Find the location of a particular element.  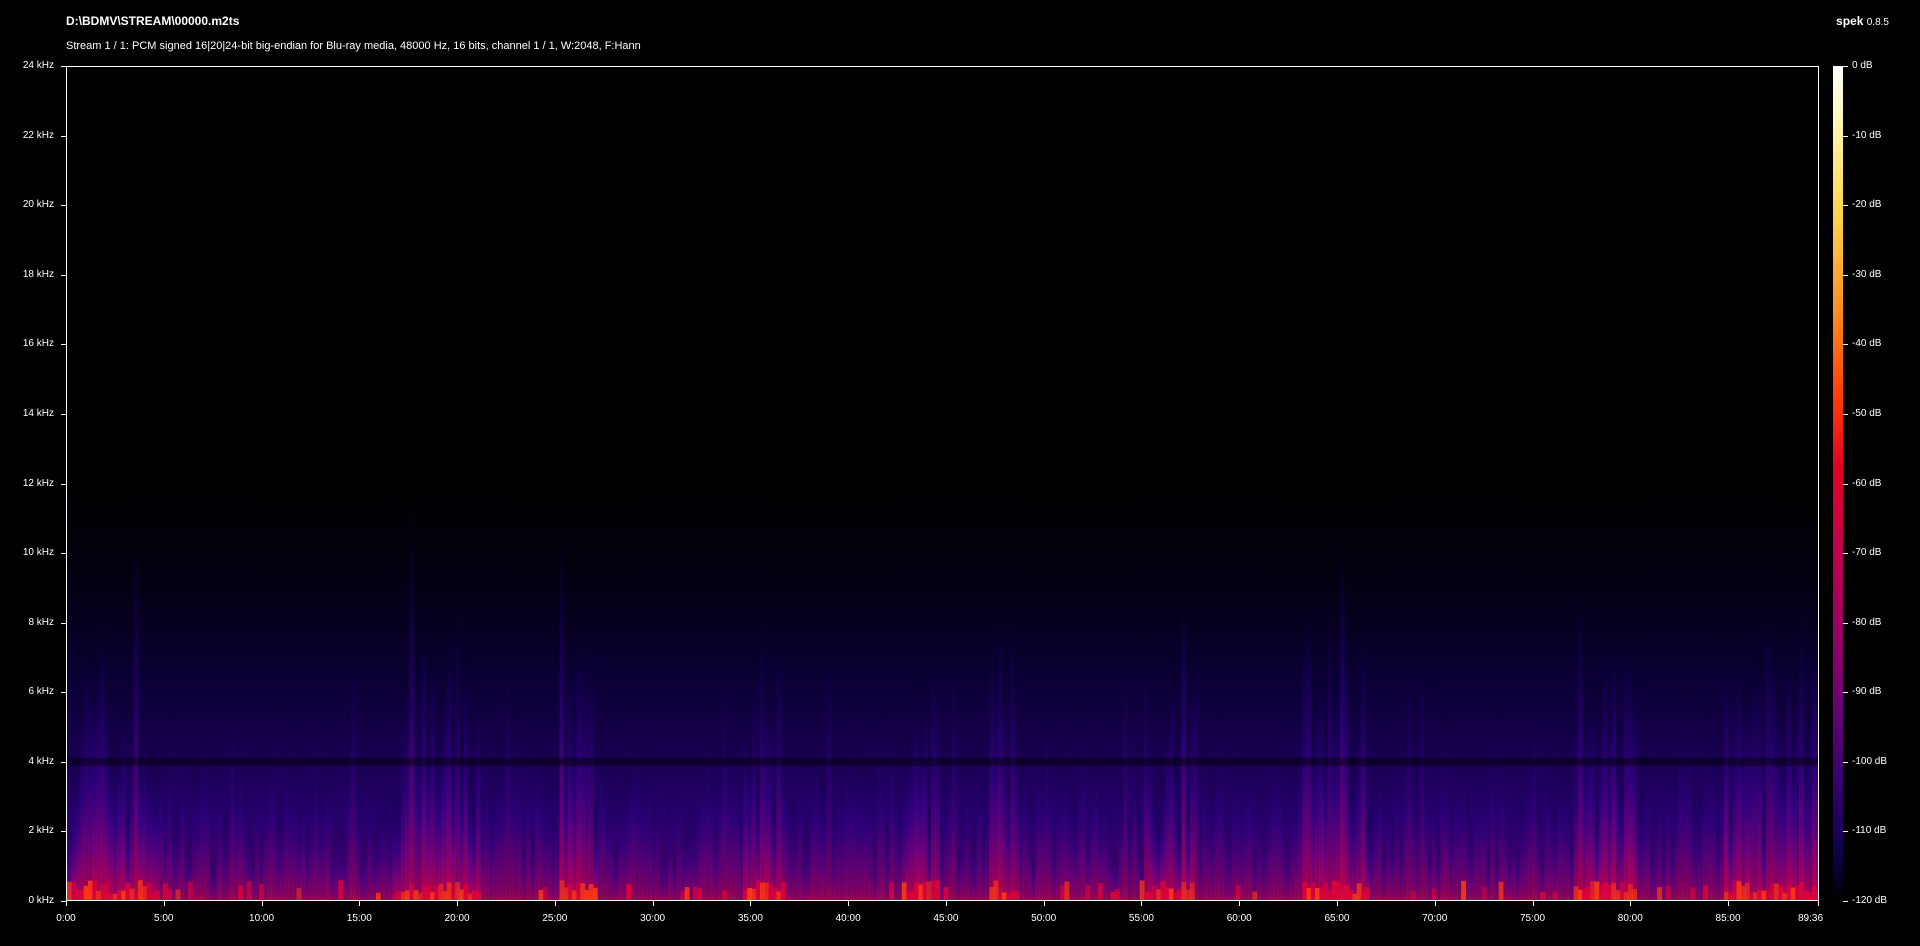

x-tick-label: 40:00 is located at coordinates (848, 918).